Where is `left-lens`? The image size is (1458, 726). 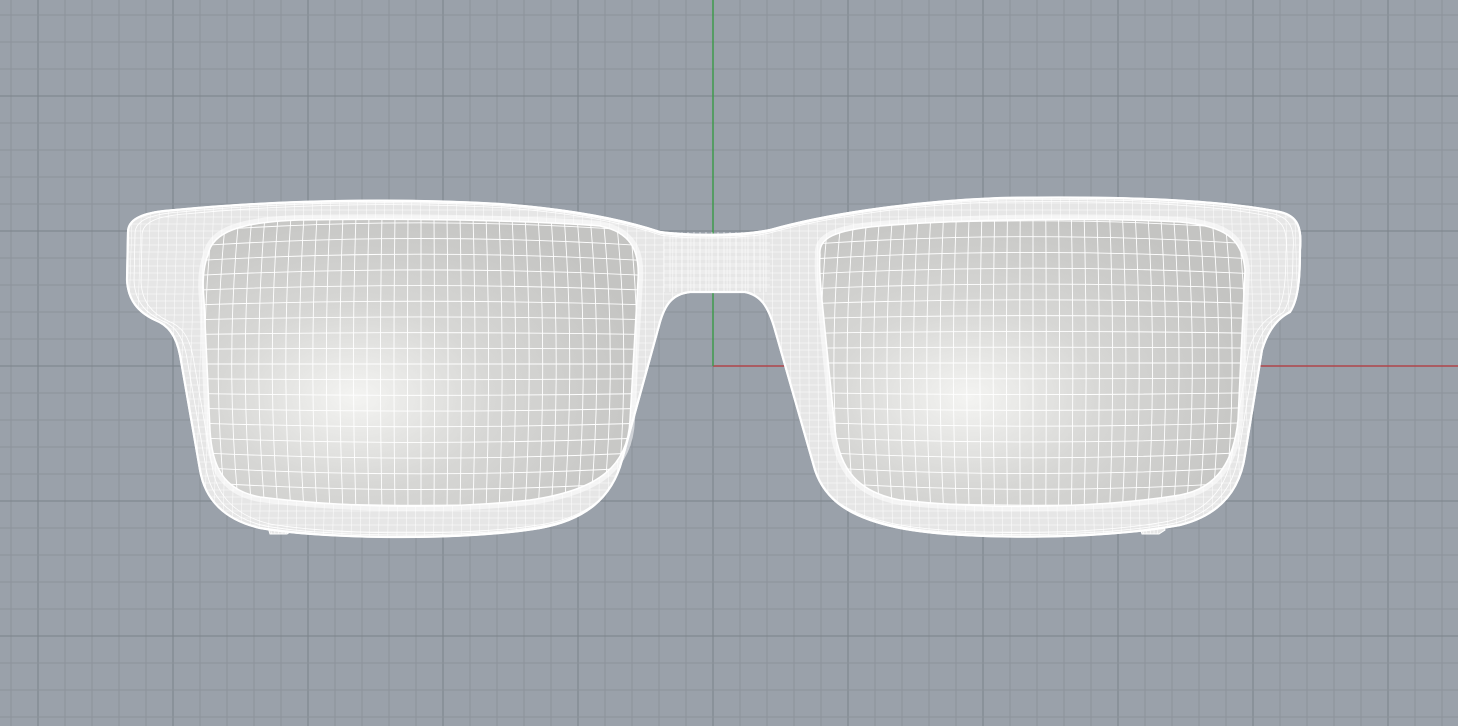 left-lens is located at coordinates (421, 363).